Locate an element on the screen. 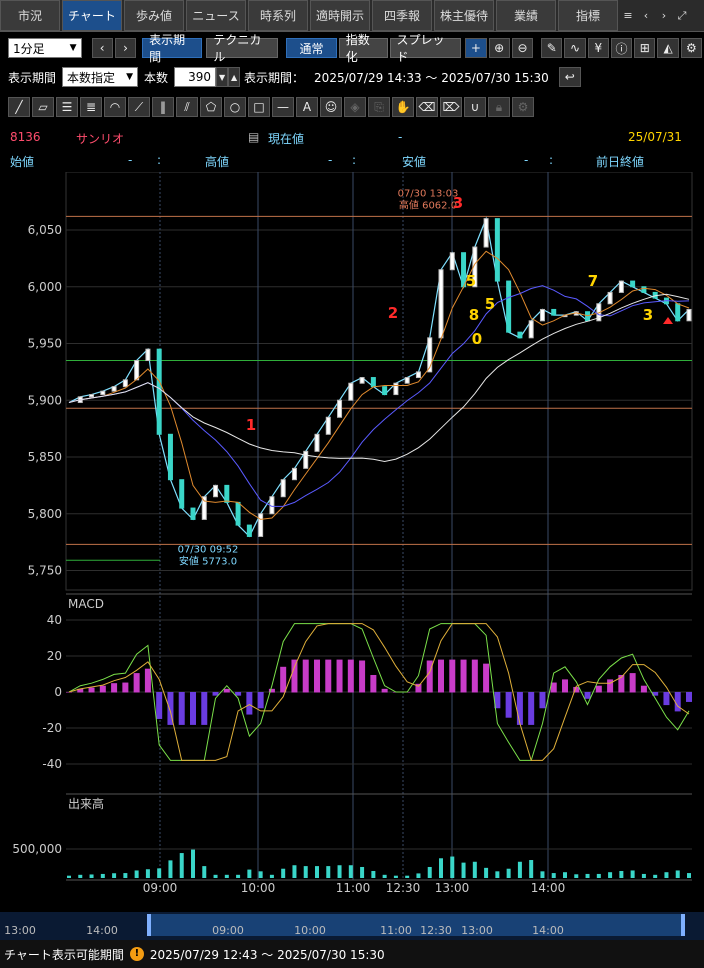  lock-icon: 🔒︎ is located at coordinates (499, 107).